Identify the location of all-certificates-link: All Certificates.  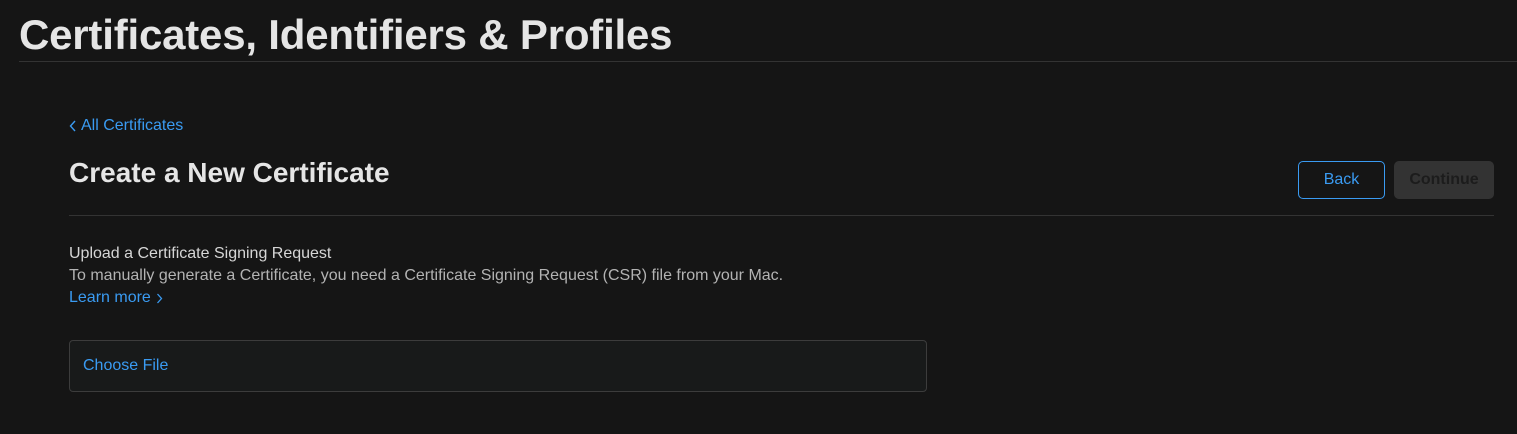
(126, 126).